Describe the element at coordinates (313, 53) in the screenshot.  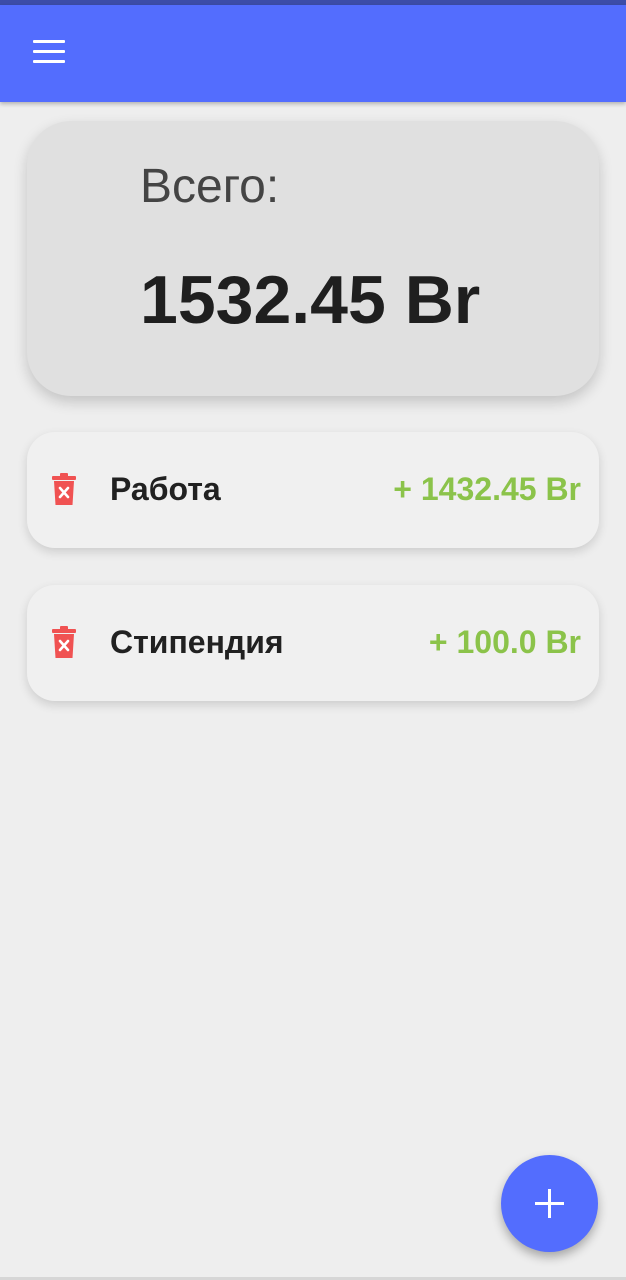
I see `app-bar` at that location.